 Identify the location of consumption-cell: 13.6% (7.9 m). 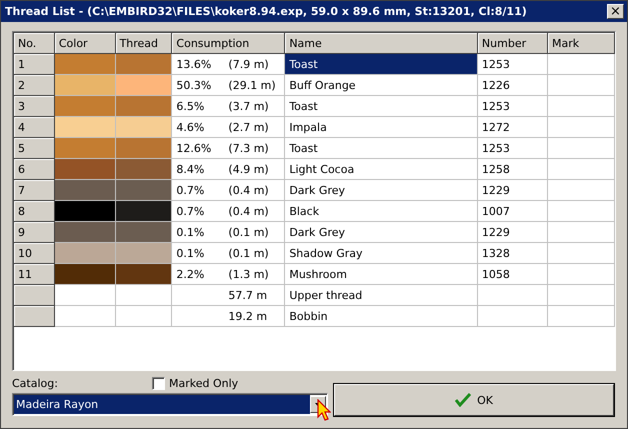
(228, 64).